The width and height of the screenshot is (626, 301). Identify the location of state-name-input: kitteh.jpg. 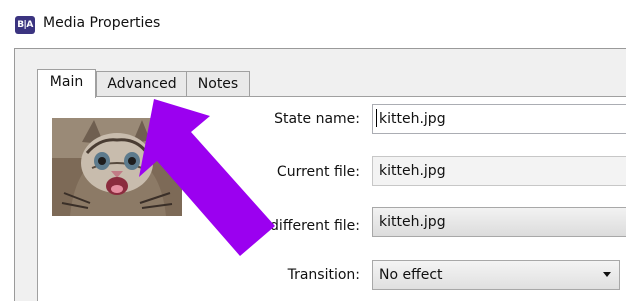
(499, 119).